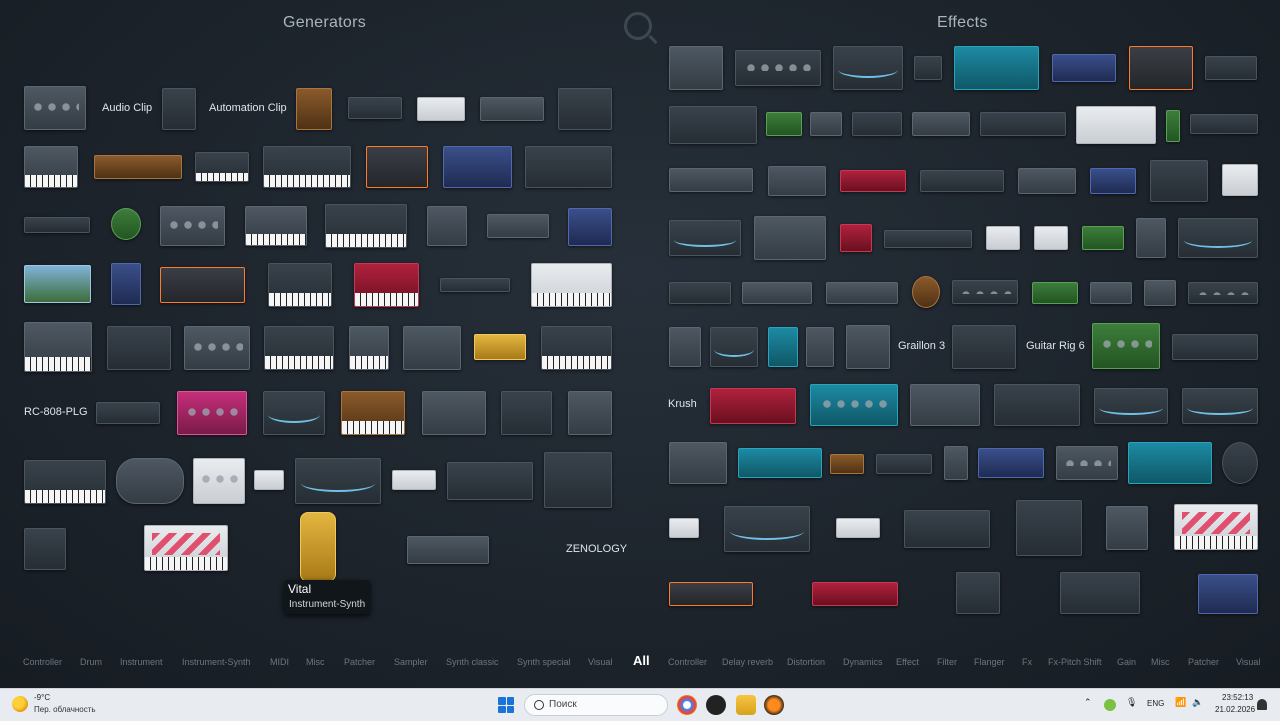 This screenshot has height=721, width=1280. What do you see at coordinates (216, 662) in the screenshot?
I see `gen-cat-instrument-synth: Instrument-Synth` at bounding box center [216, 662].